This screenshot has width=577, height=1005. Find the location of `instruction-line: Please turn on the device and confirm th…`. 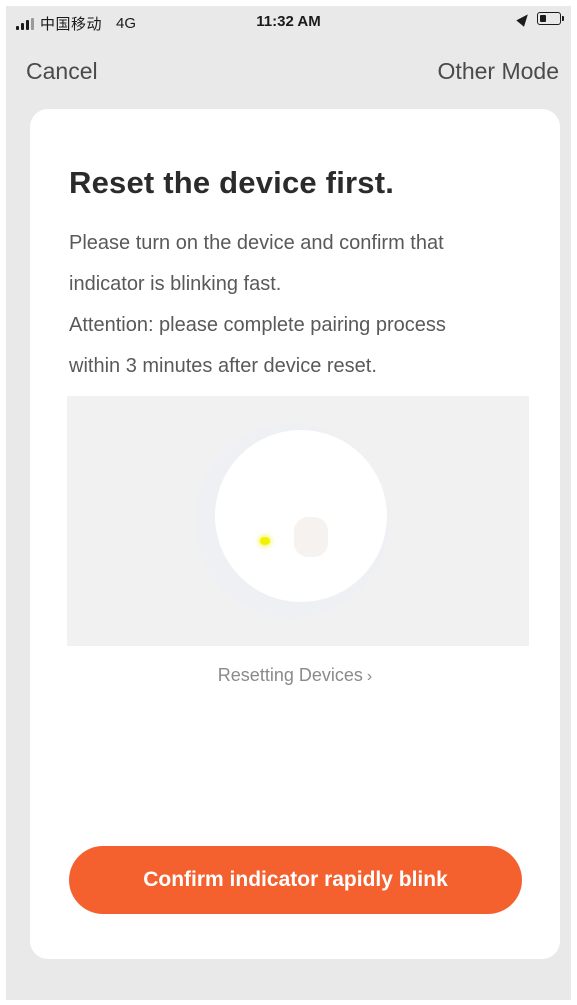

instruction-line: Please turn on the device and confirm th… is located at coordinates (256, 243).